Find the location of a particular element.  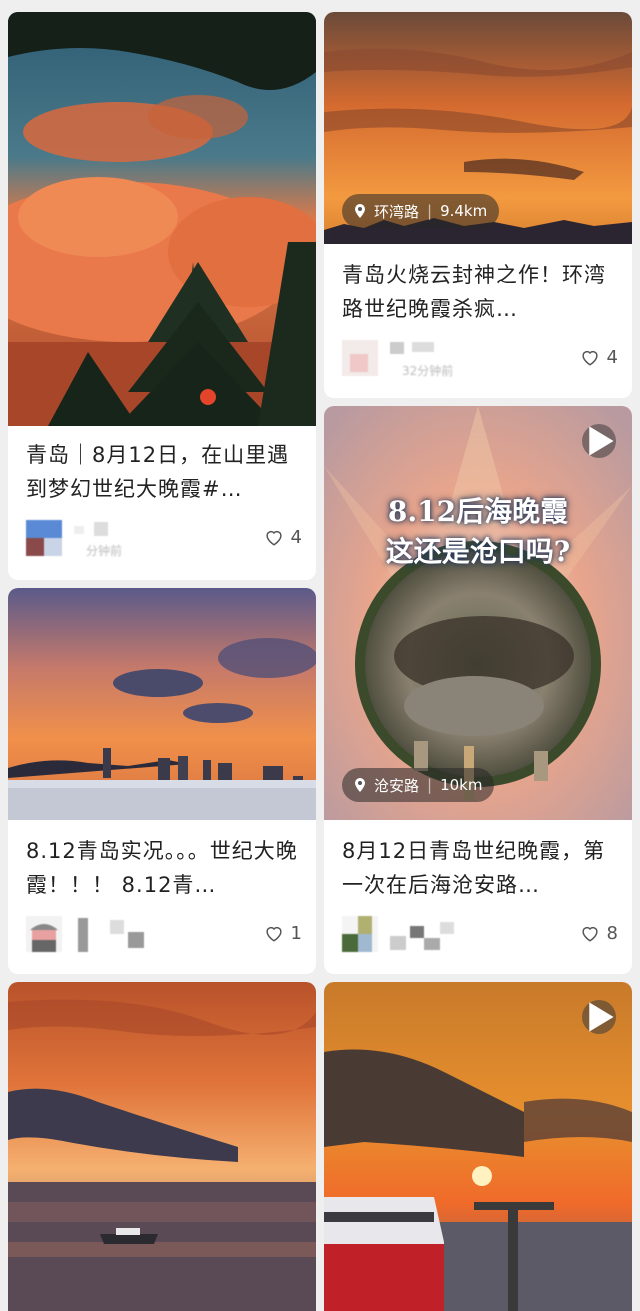

like-button: 8 is located at coordinates (598, 933).